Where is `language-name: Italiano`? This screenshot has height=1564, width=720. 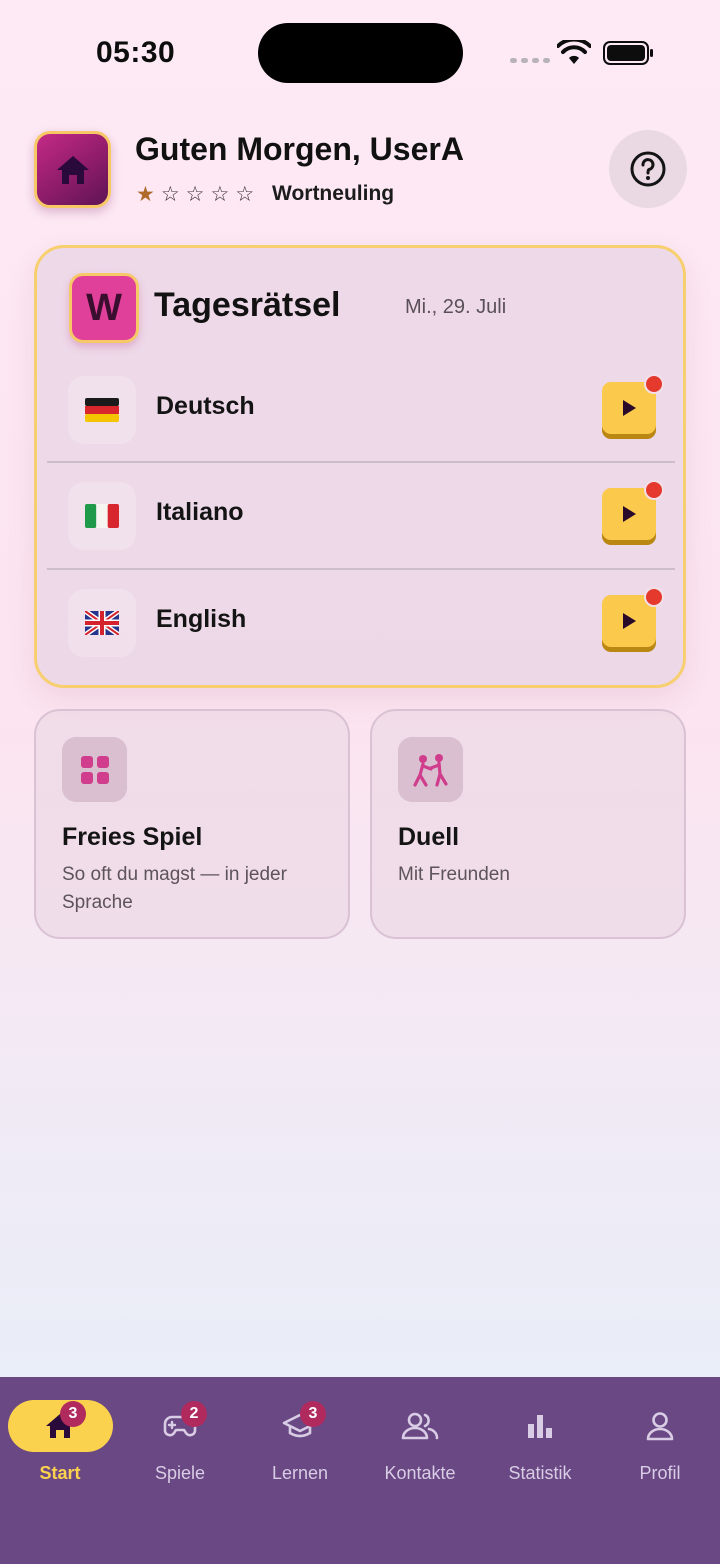 language-name: Italiano is located at coordinates (200, 512).